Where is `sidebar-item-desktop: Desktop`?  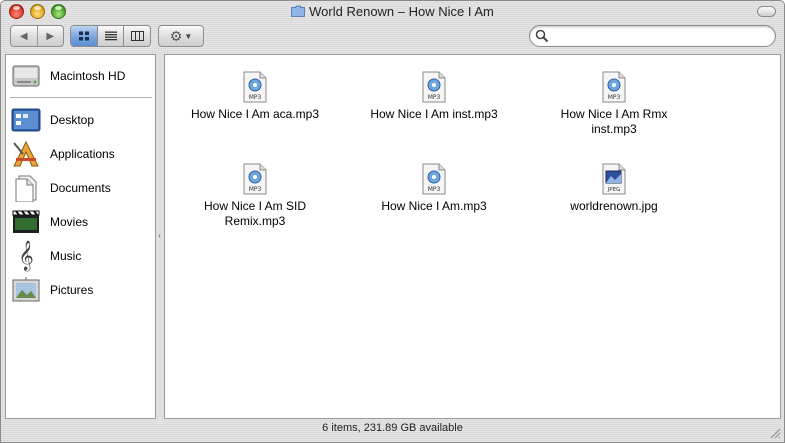
sidebar-item-desktop: Desktop is located at coordinates (81, 120).